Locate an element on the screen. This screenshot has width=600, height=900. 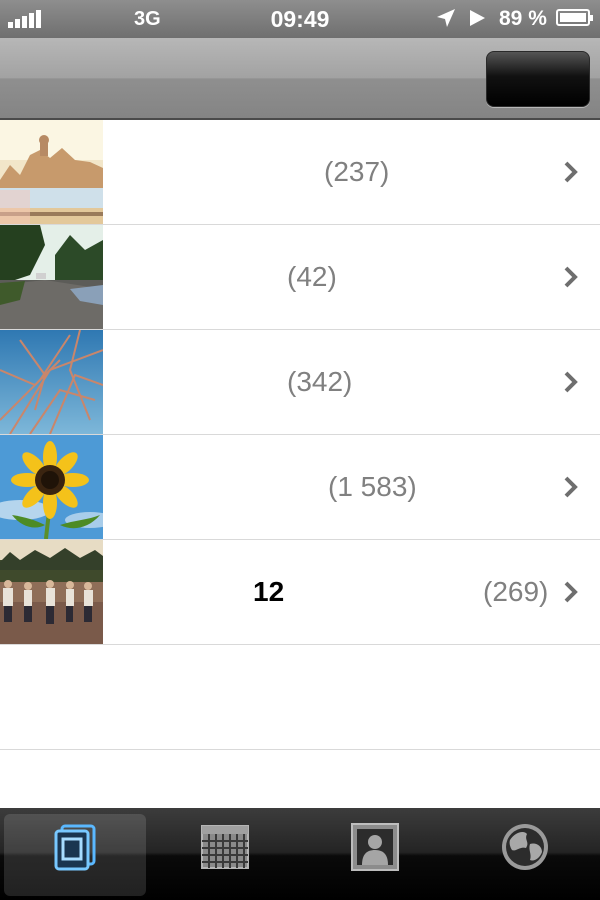
navigation-bar is located at coordinates (300, 79).